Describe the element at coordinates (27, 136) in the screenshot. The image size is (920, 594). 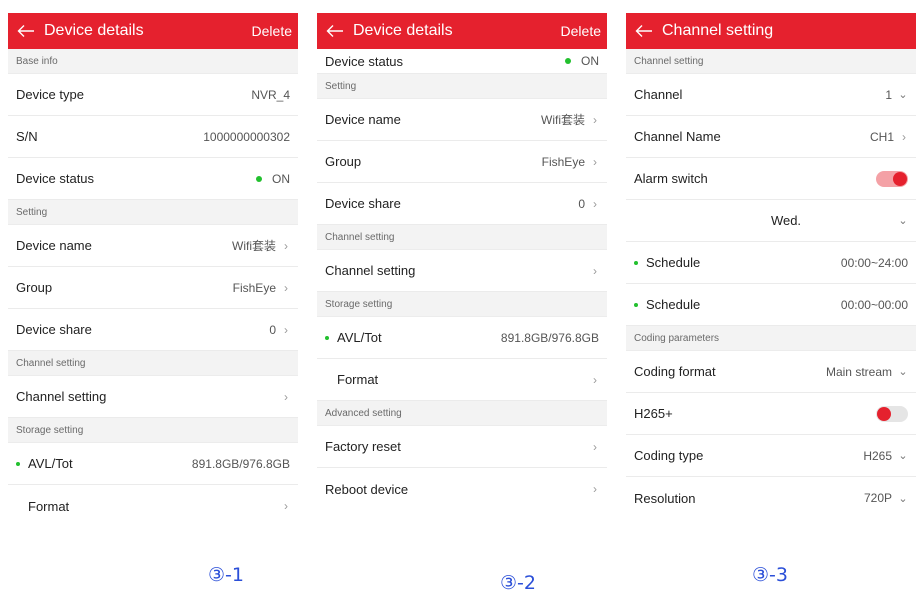
I see `sn-label: S/N` at that location.